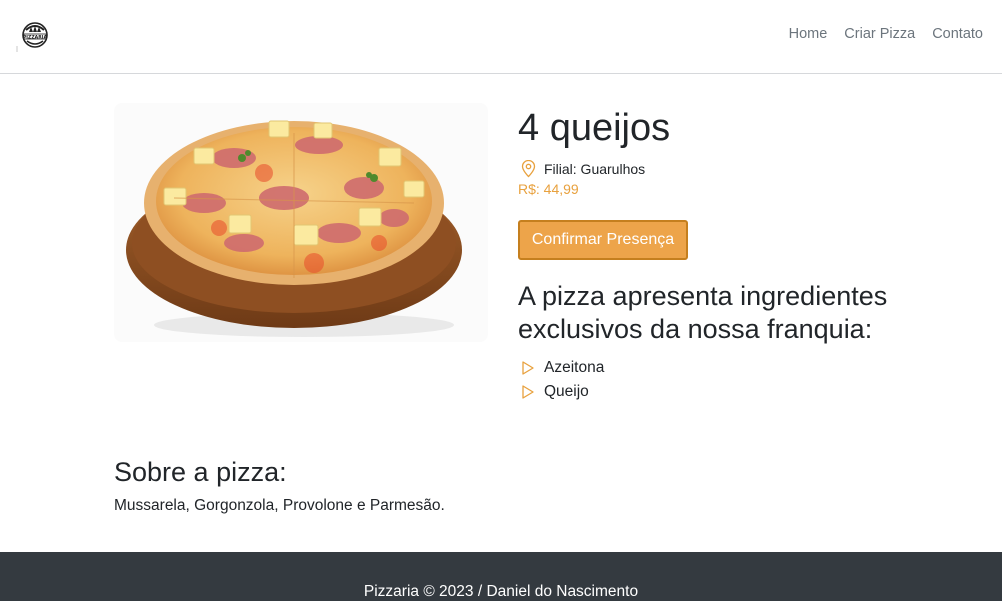 Image resolution: width=1002 pixels, height=601 pixels. What do you see at coordinates (294, 228) in the screenshot?
I see `pizza-illustration` at bounding box center [294, 228].